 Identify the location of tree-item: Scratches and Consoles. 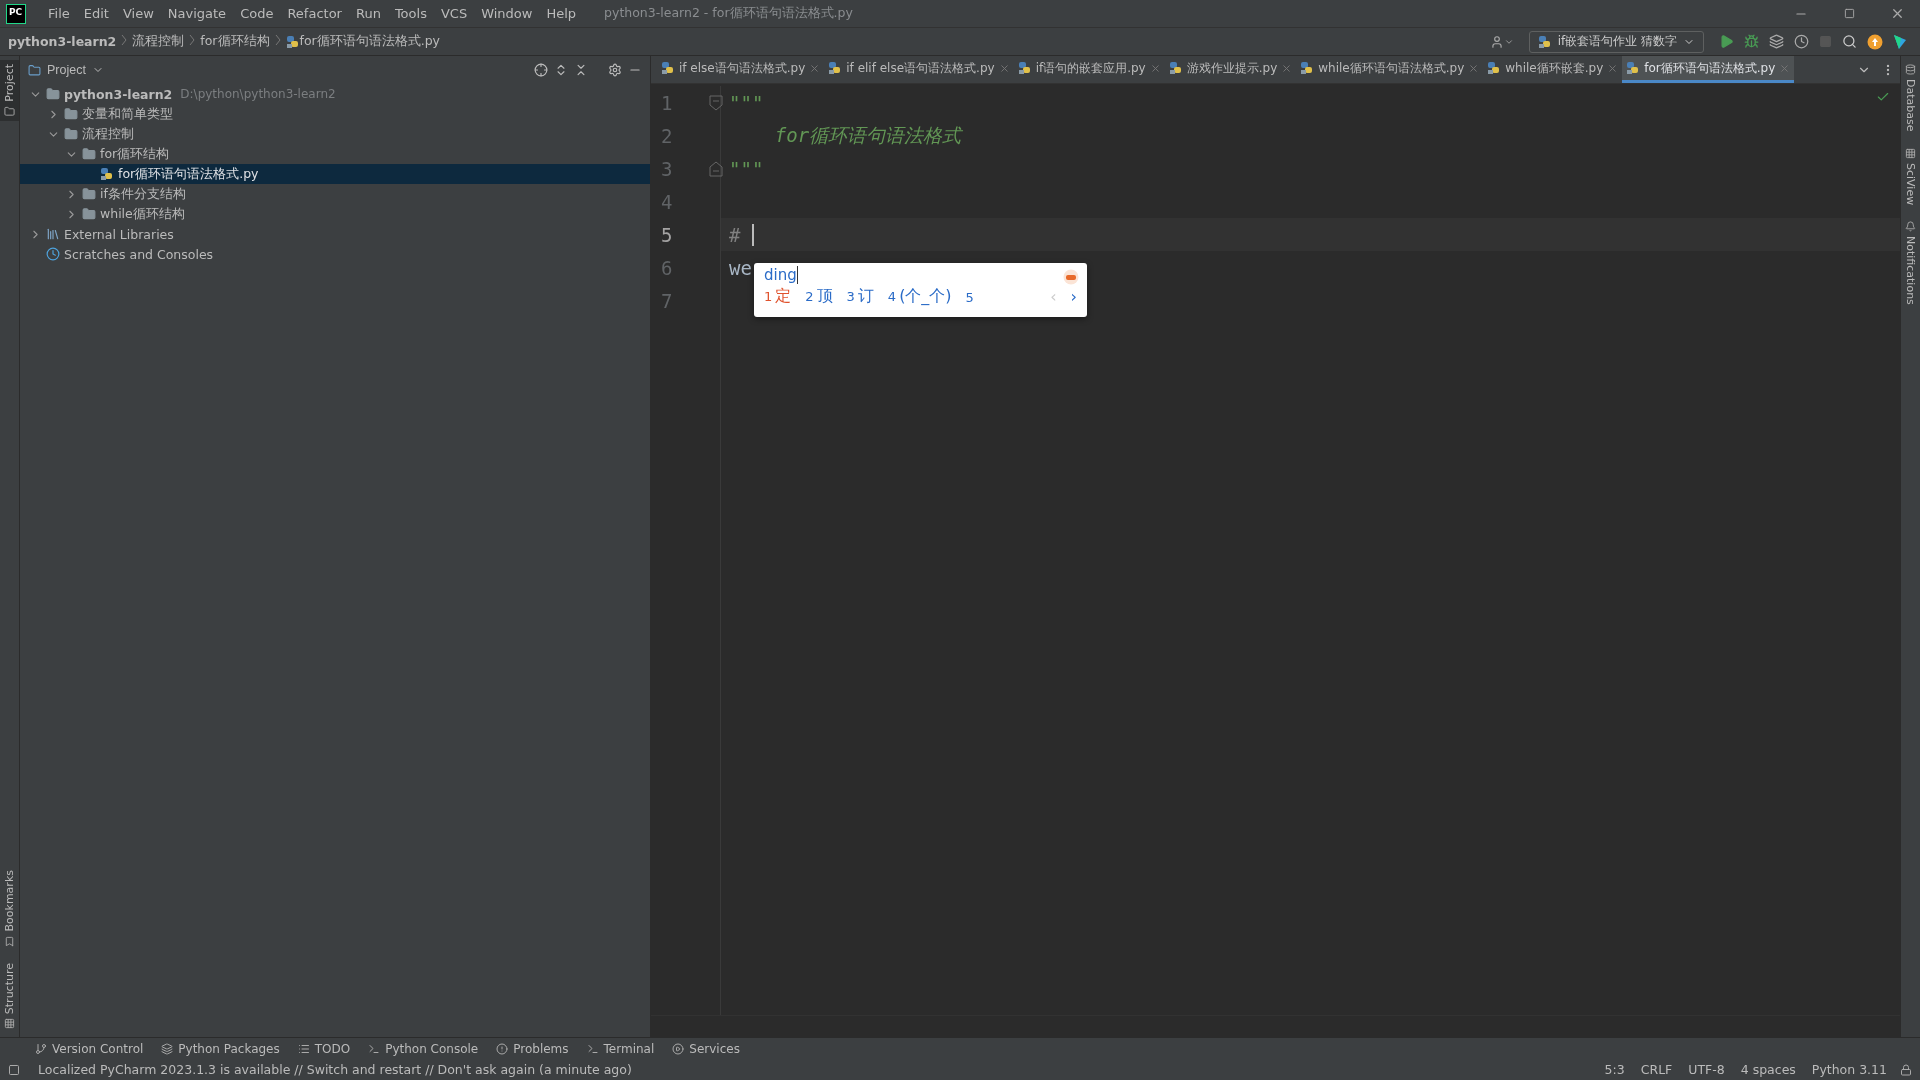
(335, 254).